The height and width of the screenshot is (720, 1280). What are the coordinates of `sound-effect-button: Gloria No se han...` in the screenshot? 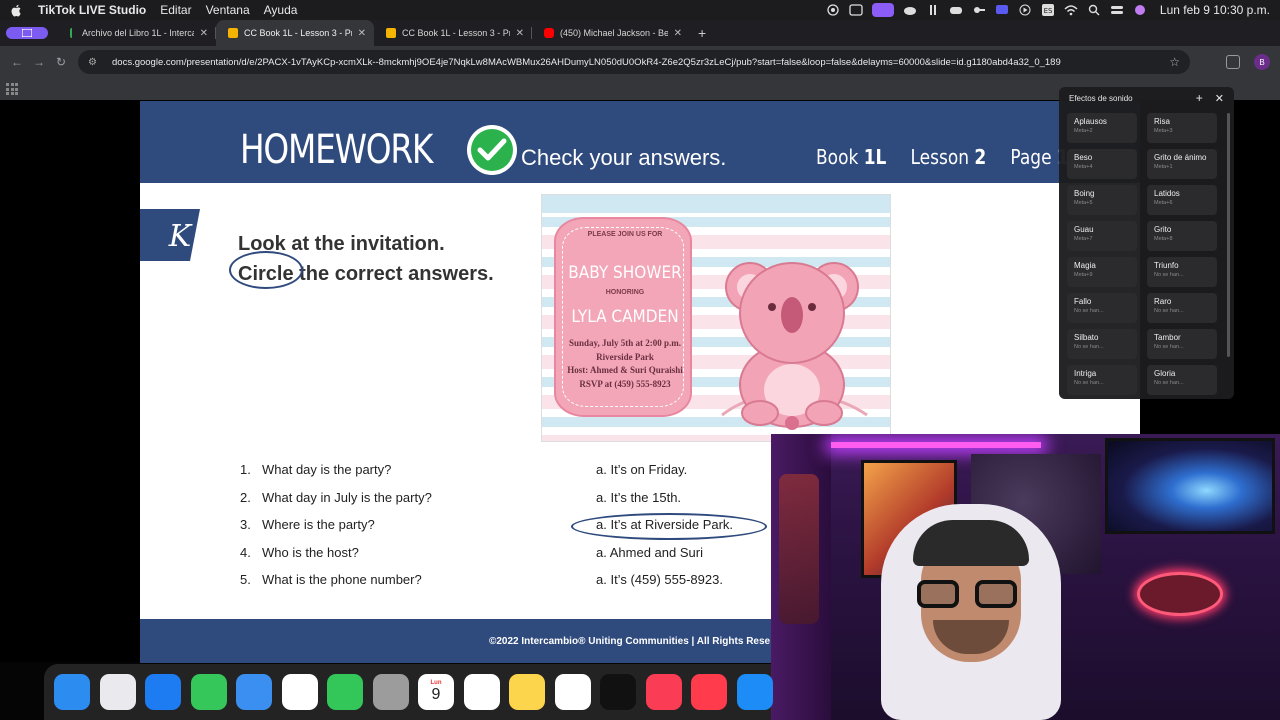 It's located at (1182, 380).